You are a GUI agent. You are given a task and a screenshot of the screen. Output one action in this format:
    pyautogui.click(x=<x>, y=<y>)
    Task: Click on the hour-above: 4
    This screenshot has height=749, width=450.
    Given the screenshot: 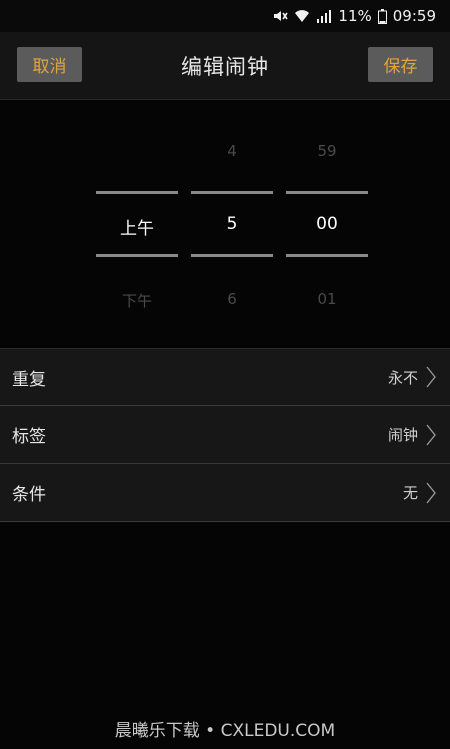 What is the action you would take?
    pyautogui.click(x=232, y=151)
    